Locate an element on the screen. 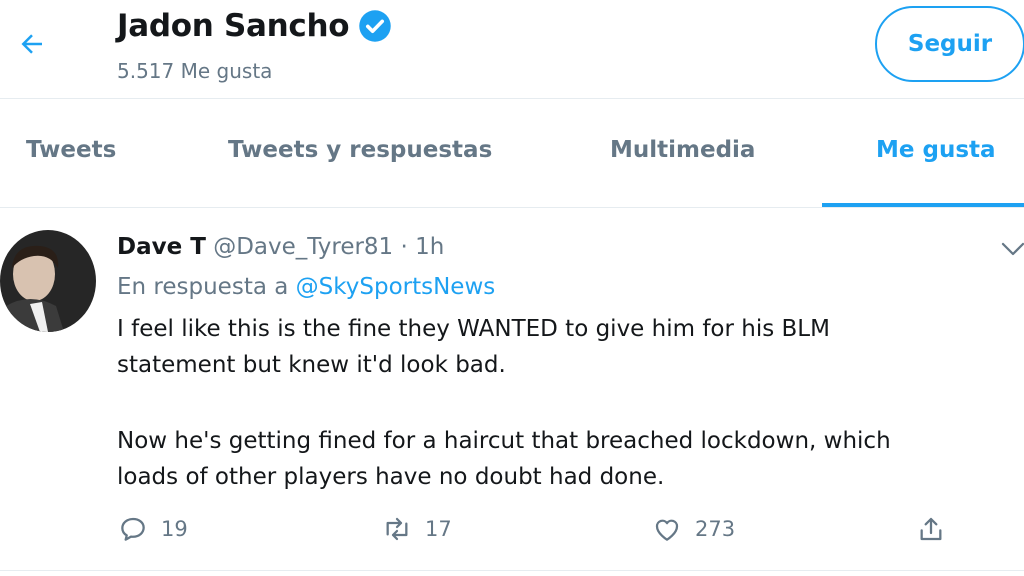 The height and width of the screenshot is (576, 1024). likes-count: 5.517 Me gusta is located at coordinates (195, 71).